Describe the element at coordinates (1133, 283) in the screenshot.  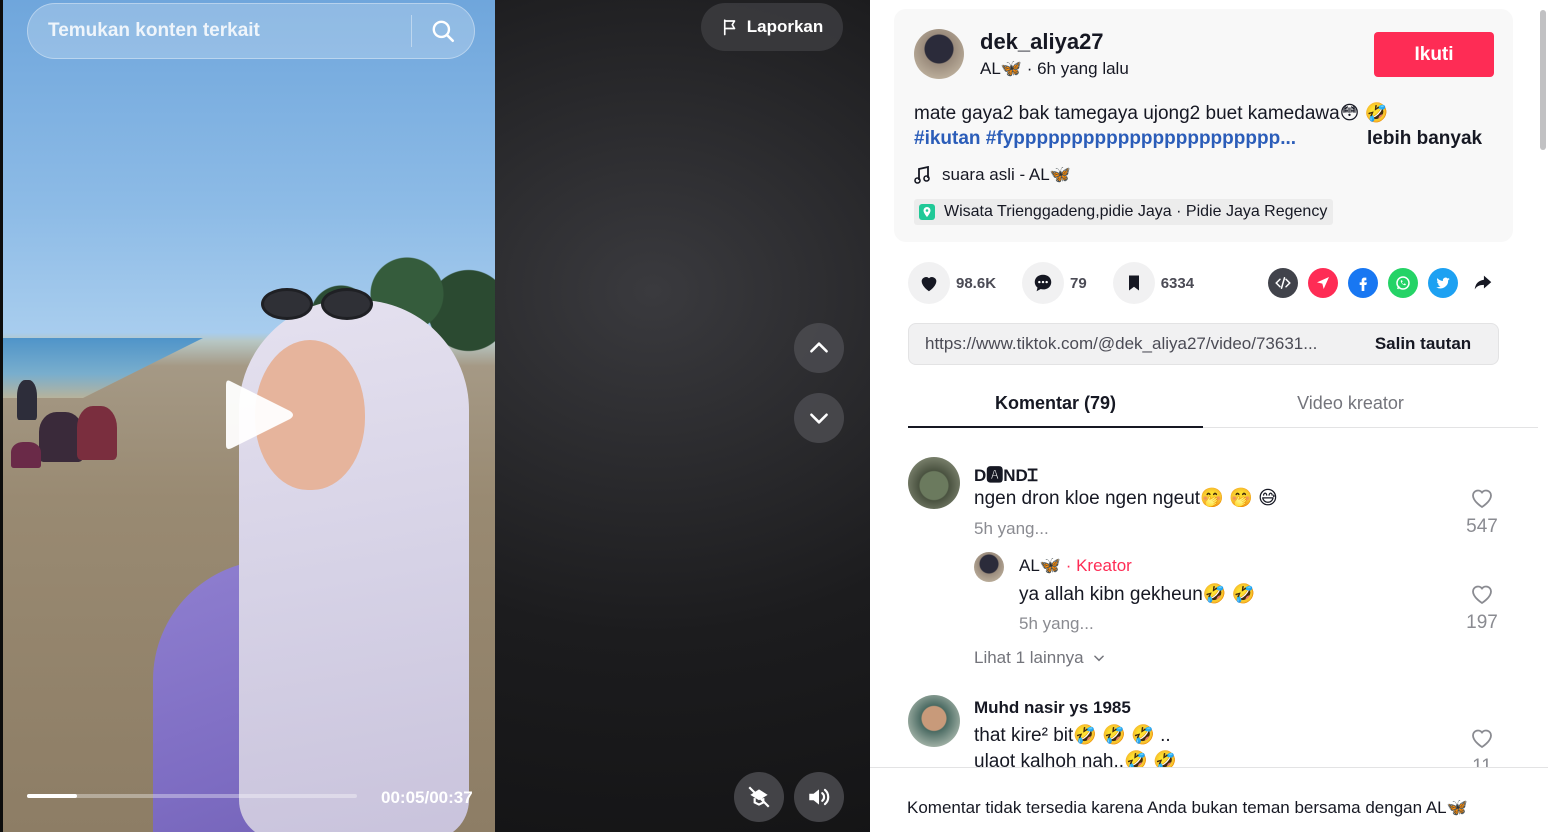
I see `bookmark-icon` at that location.